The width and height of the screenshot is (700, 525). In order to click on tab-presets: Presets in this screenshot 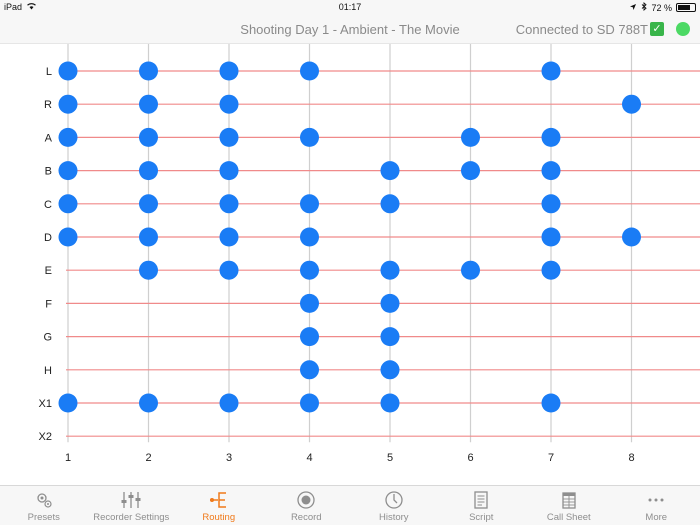, I will do `click(44, 505)`.